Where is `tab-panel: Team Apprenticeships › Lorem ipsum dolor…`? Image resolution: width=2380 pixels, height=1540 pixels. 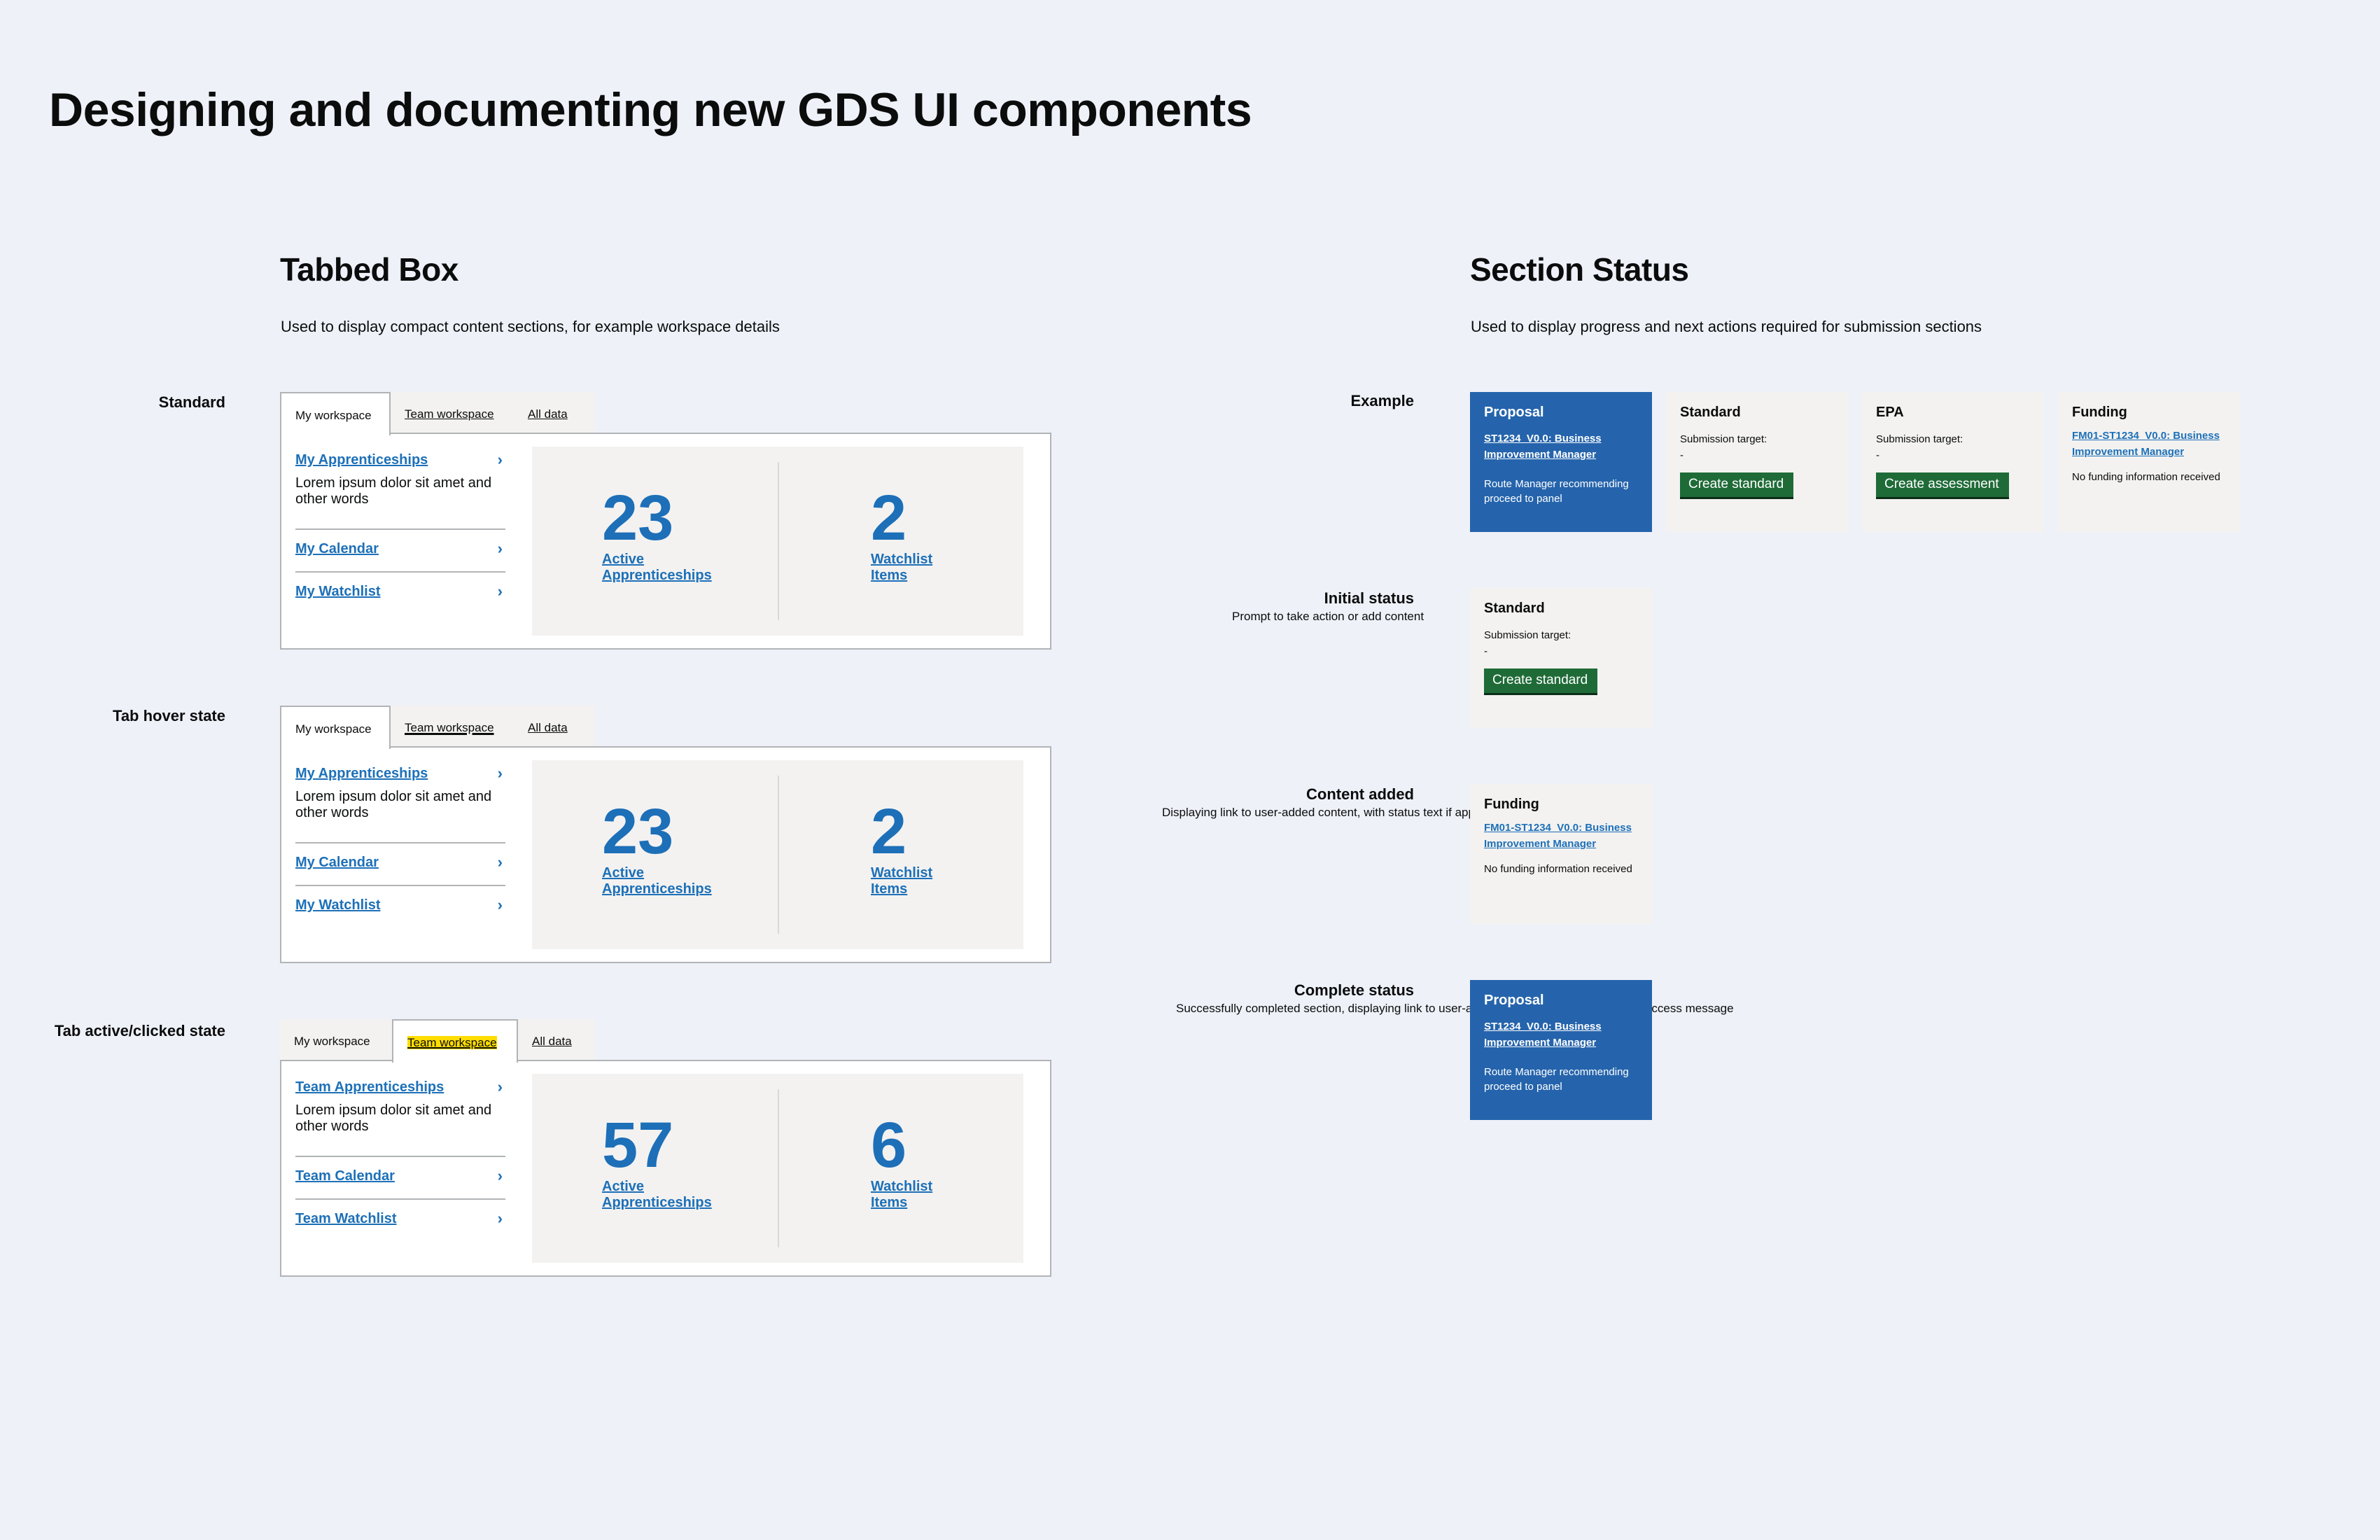 tab-panel: Team Apprenticeships › Lorem ipsum dolor… is located at coordinates (665, 1168).